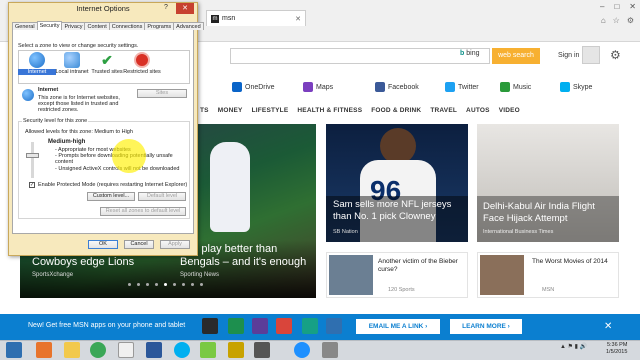 The height and width of the screenshot is (360, 640). I want to click on hero-left-headline: Cowboys edge Lions, so click(83, 262).